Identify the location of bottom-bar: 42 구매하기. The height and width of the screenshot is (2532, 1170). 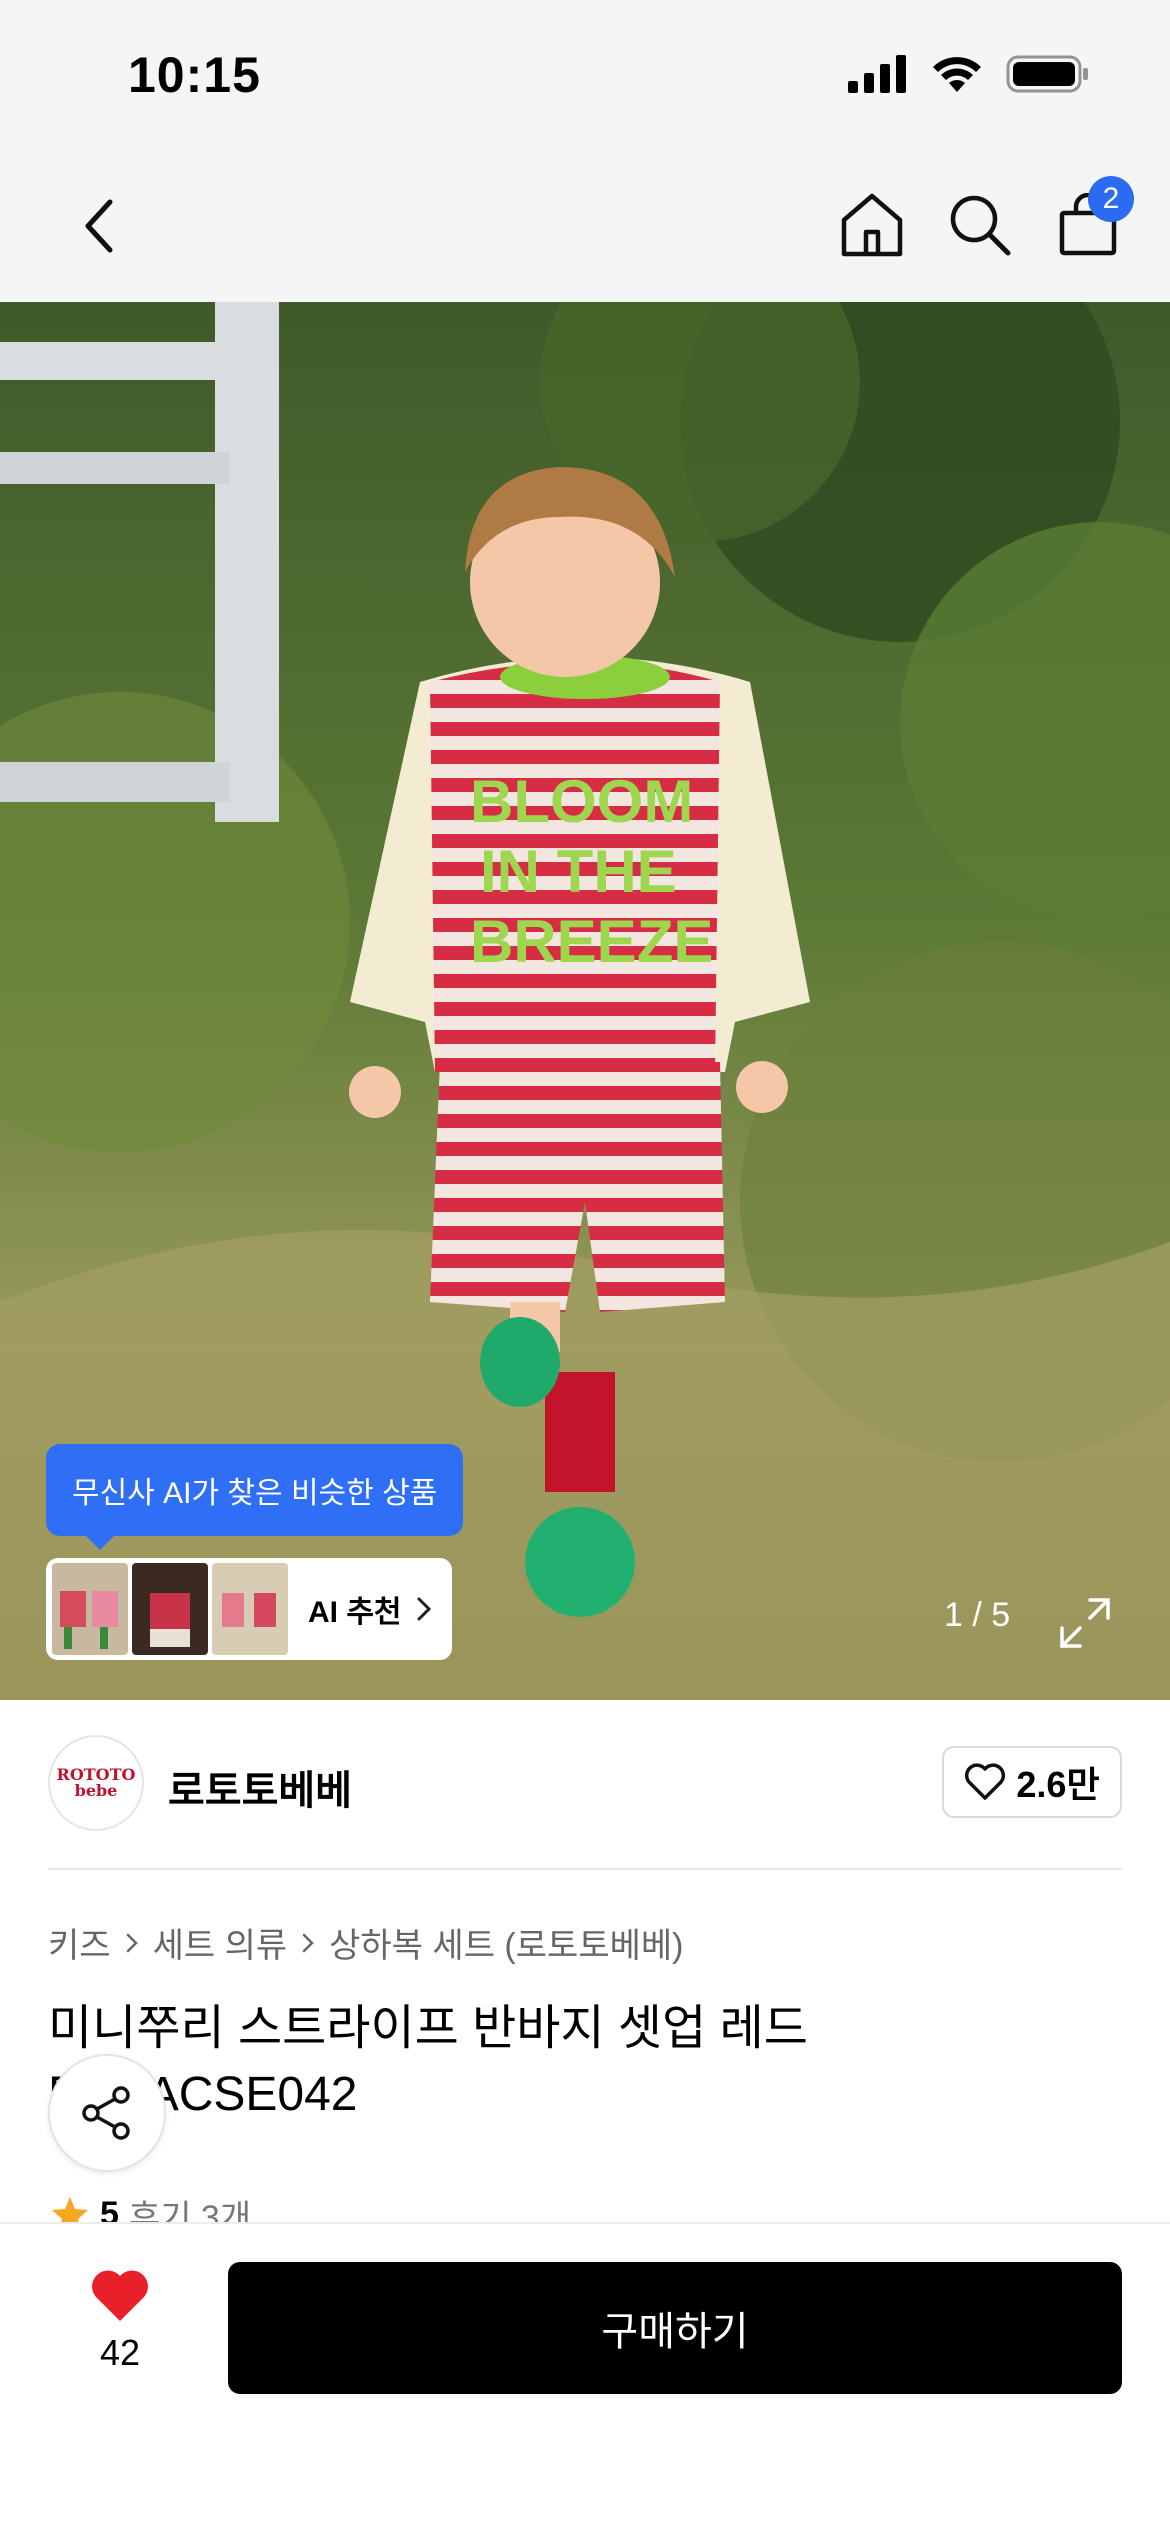
(585, 2377).